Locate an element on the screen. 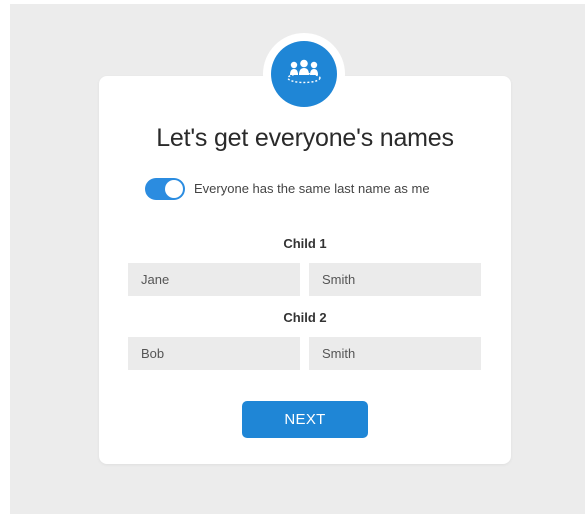 This screenshot has width=585, height=514. same-last-name-toggle is located at coordinates (165, 189).